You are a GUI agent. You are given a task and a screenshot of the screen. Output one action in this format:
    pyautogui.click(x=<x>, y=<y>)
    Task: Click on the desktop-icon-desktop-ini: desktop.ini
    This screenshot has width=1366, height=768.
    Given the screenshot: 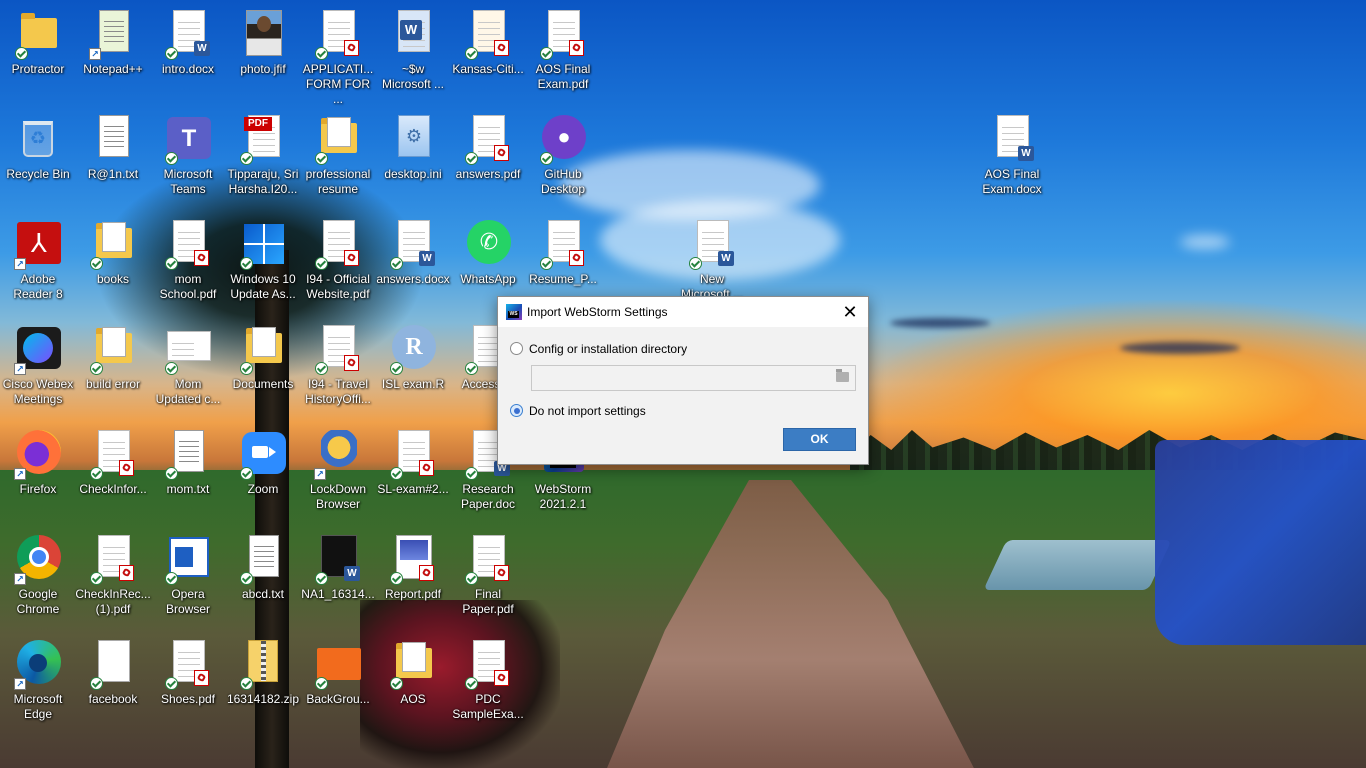 What is the action you would take?
    pyautogui.click(x=413, y=159)
    